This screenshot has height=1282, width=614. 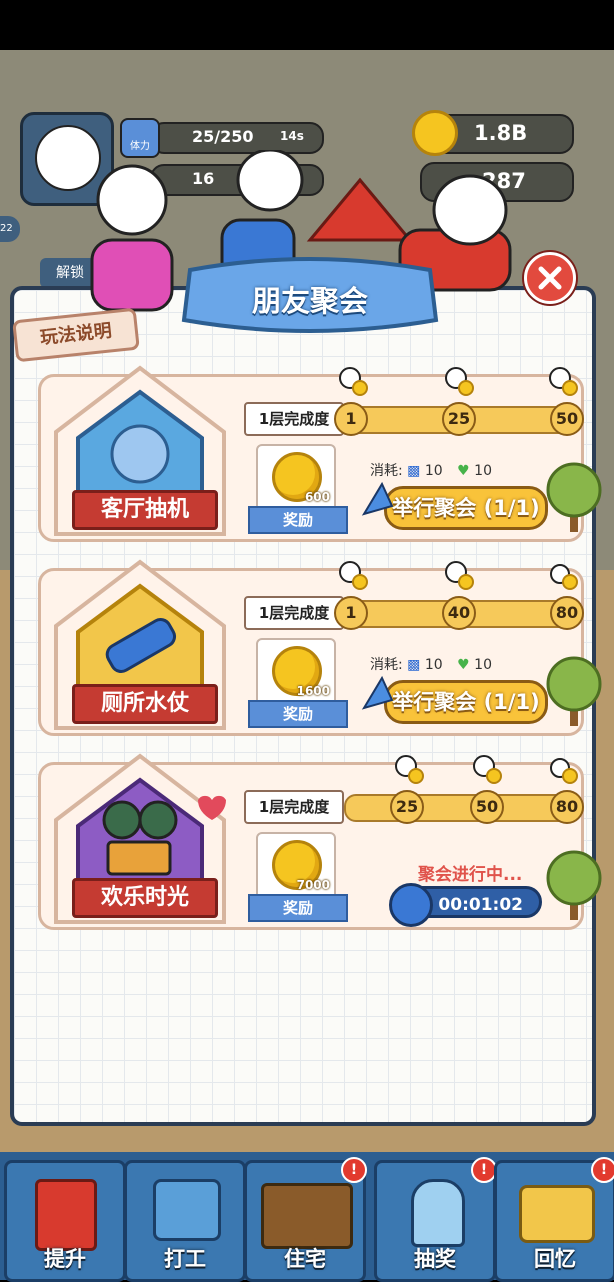 I want to click on close-button, so click(x=550, y=278).